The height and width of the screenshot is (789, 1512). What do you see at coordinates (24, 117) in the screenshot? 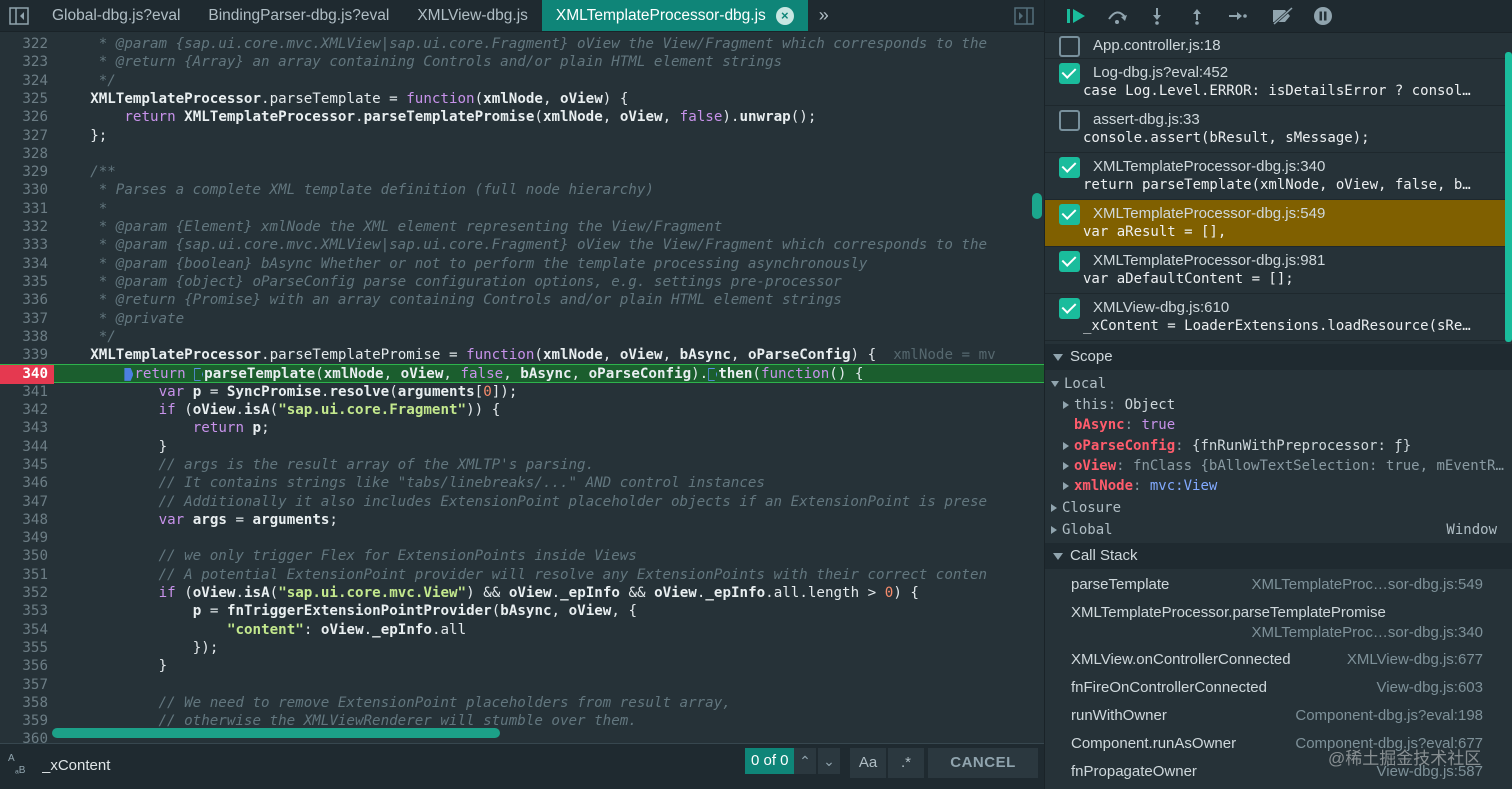
I see `line-number: 326` at bounding box center [24, 117].